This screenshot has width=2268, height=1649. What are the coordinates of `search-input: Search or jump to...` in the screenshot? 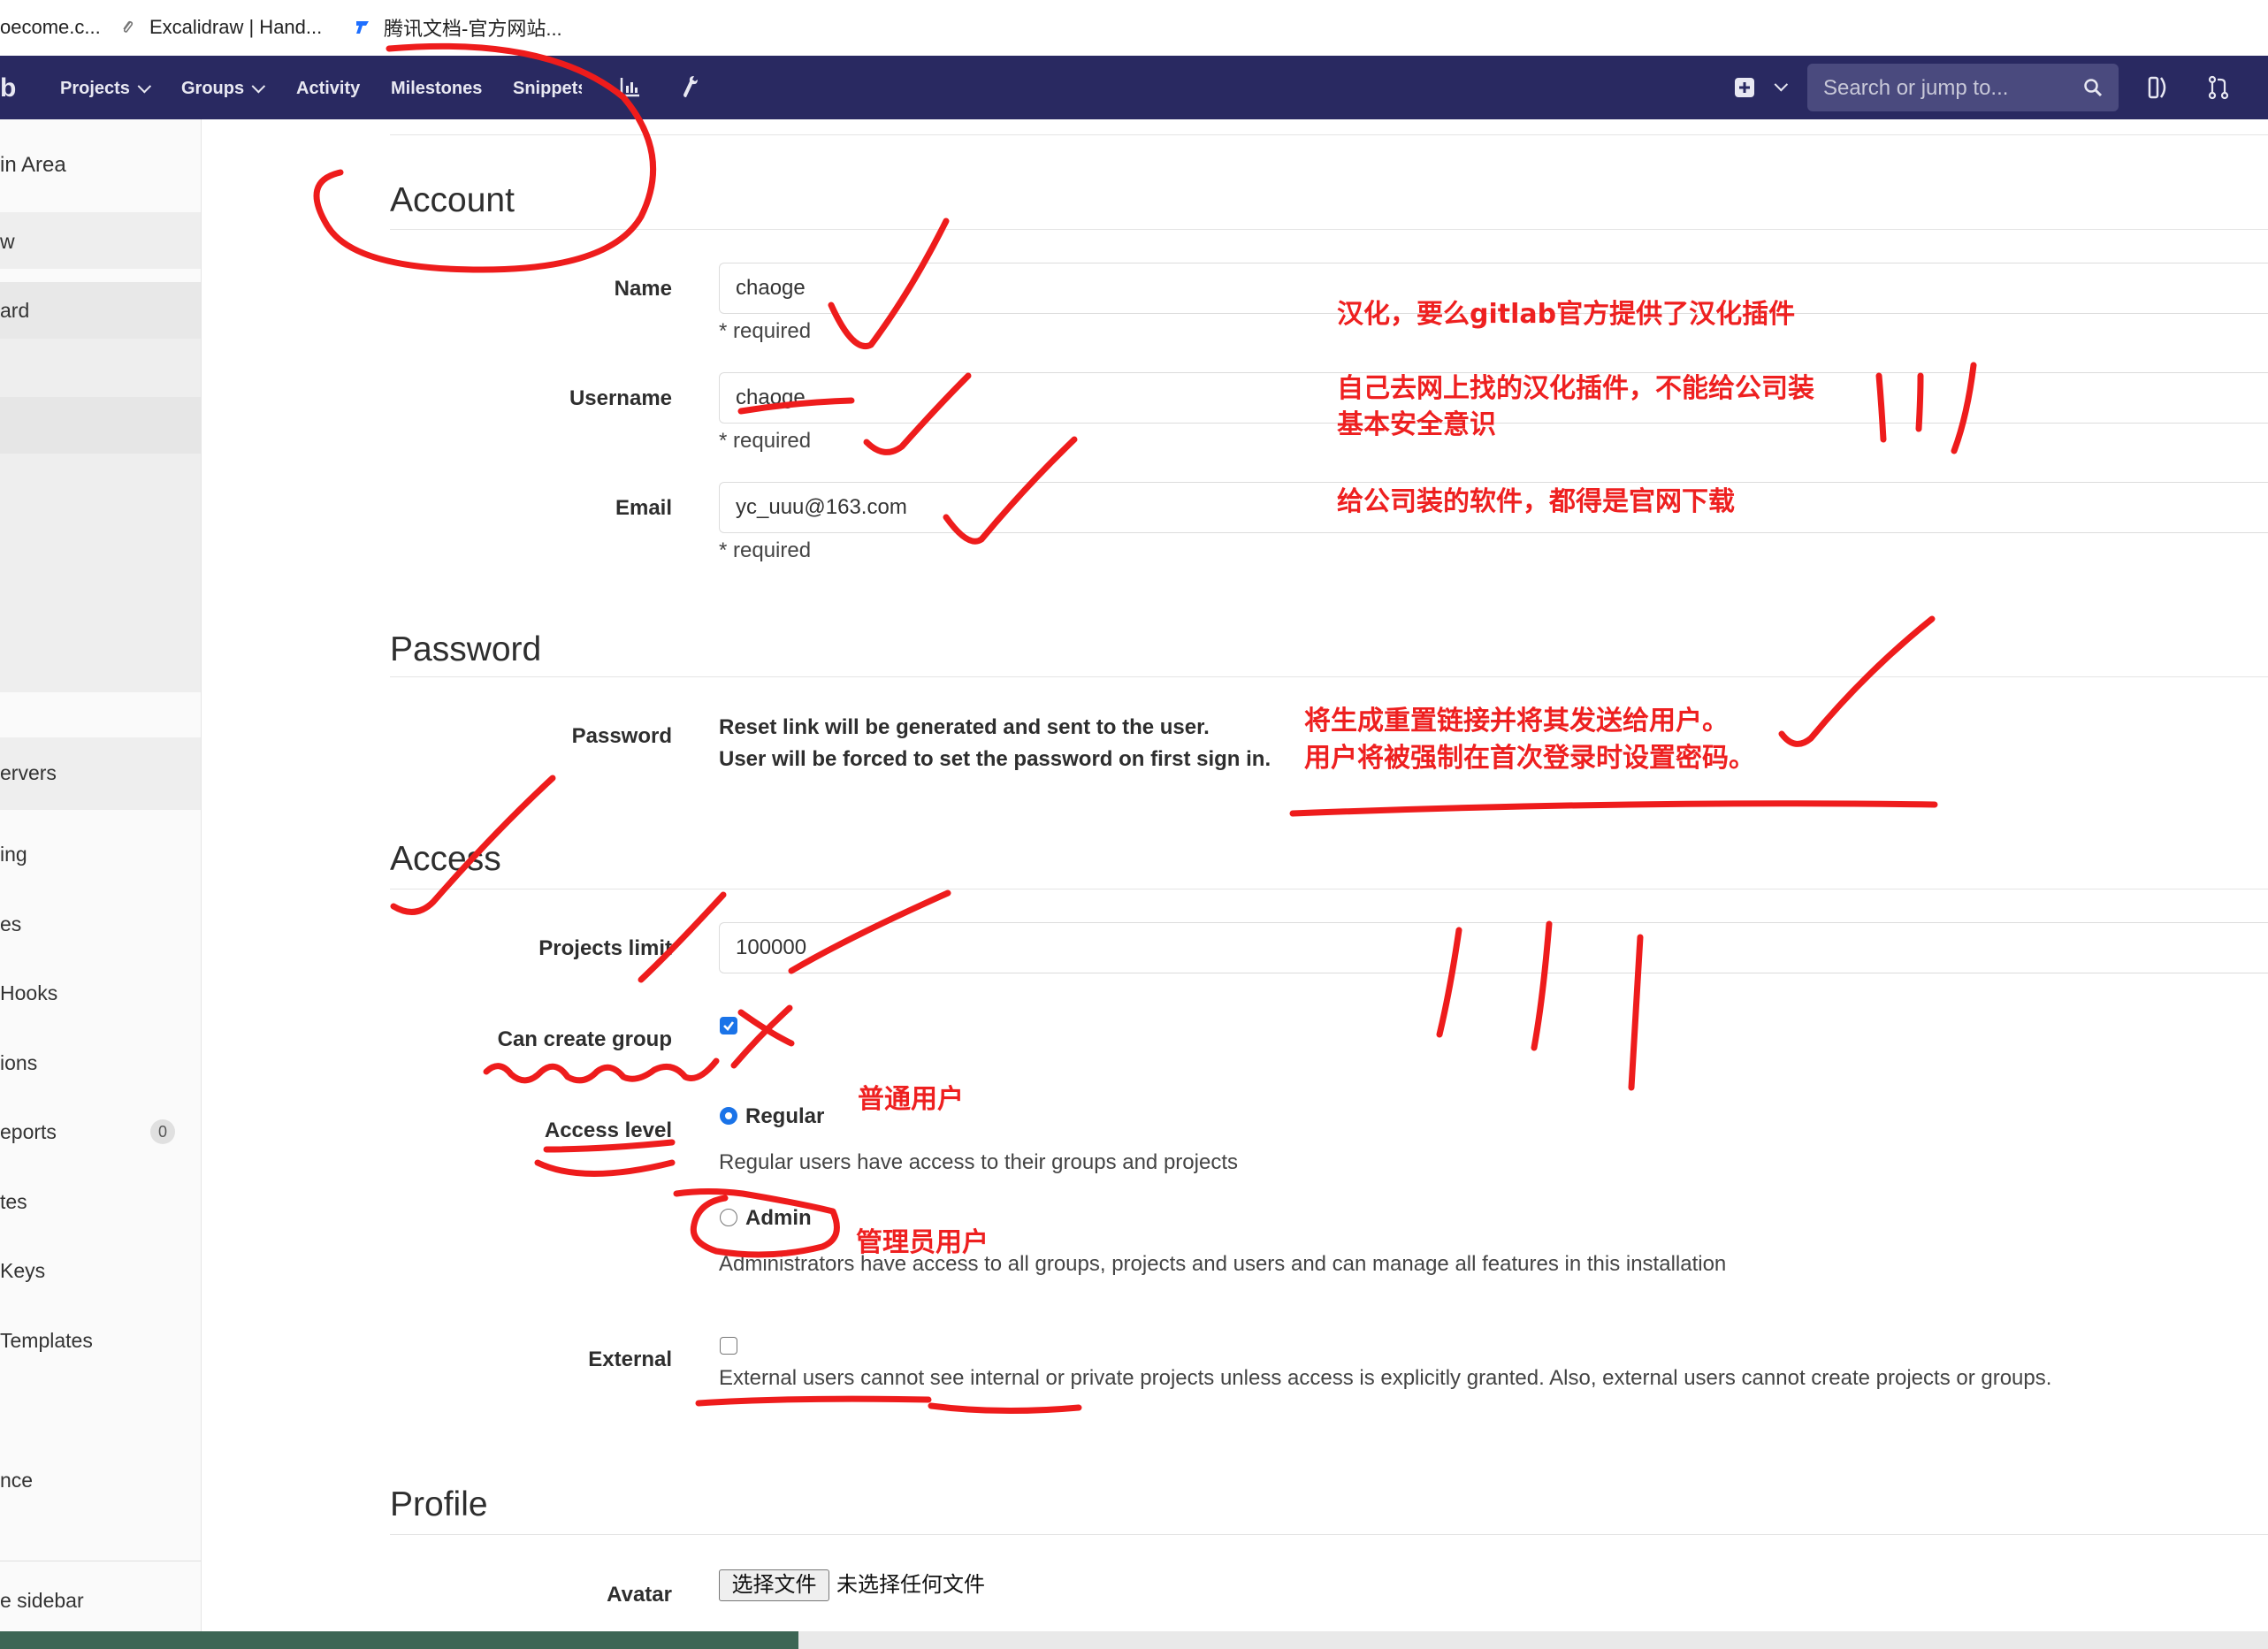 It's located at (1963, 87).